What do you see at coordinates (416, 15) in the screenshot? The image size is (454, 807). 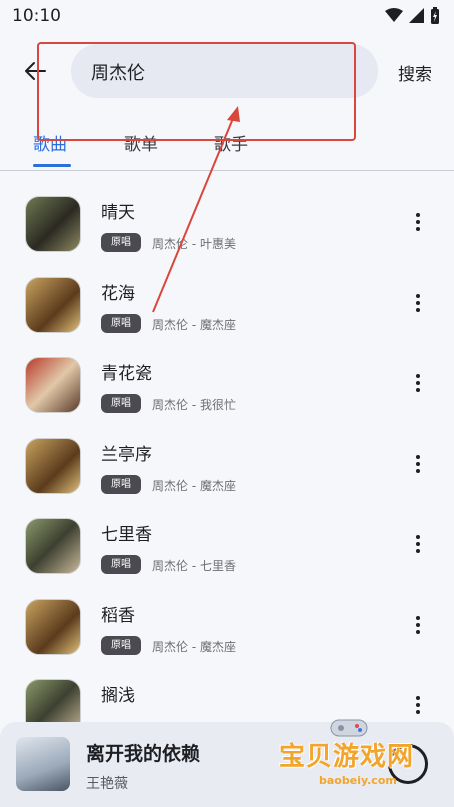 I see `signal-icon` at bounding box center [416, 15].